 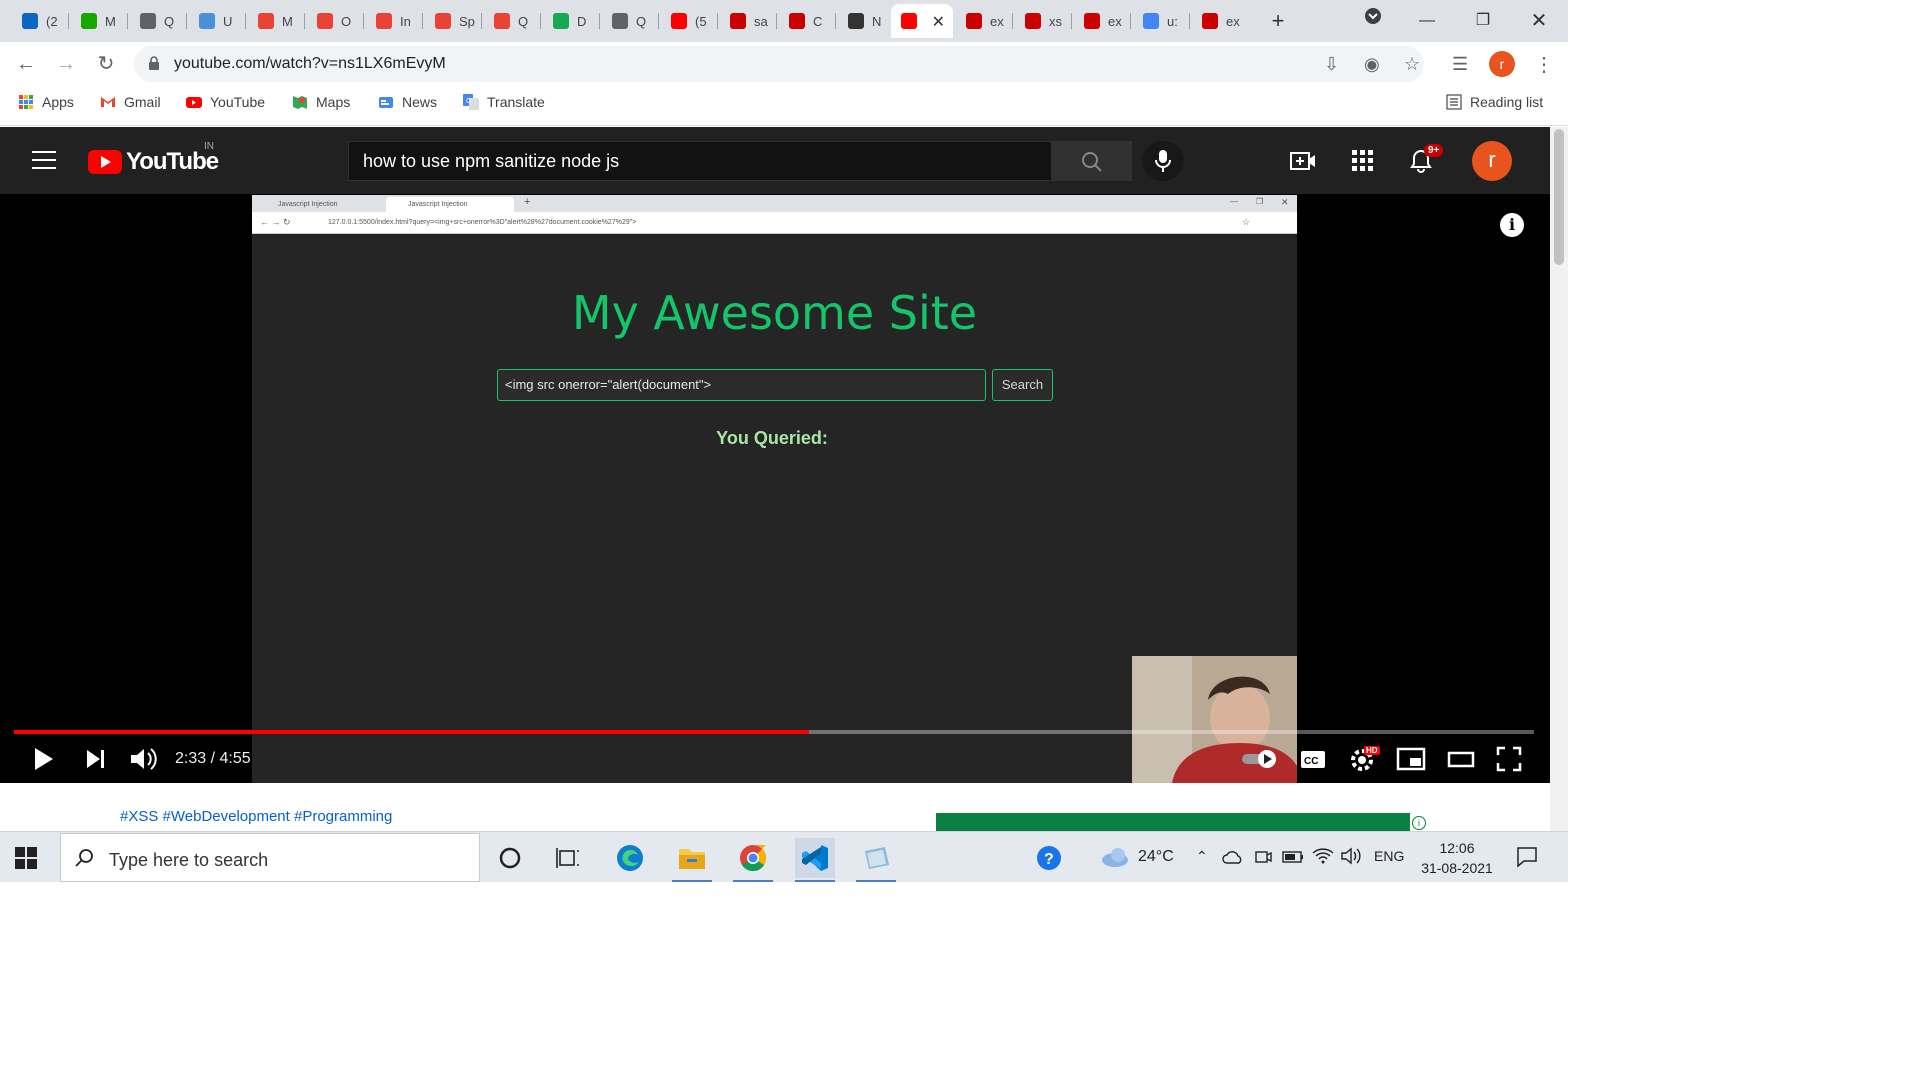 What do you see at coordinates (630, 858) in the screenshot?
I see `taskbar-edge` at bounding box center [630, 858].